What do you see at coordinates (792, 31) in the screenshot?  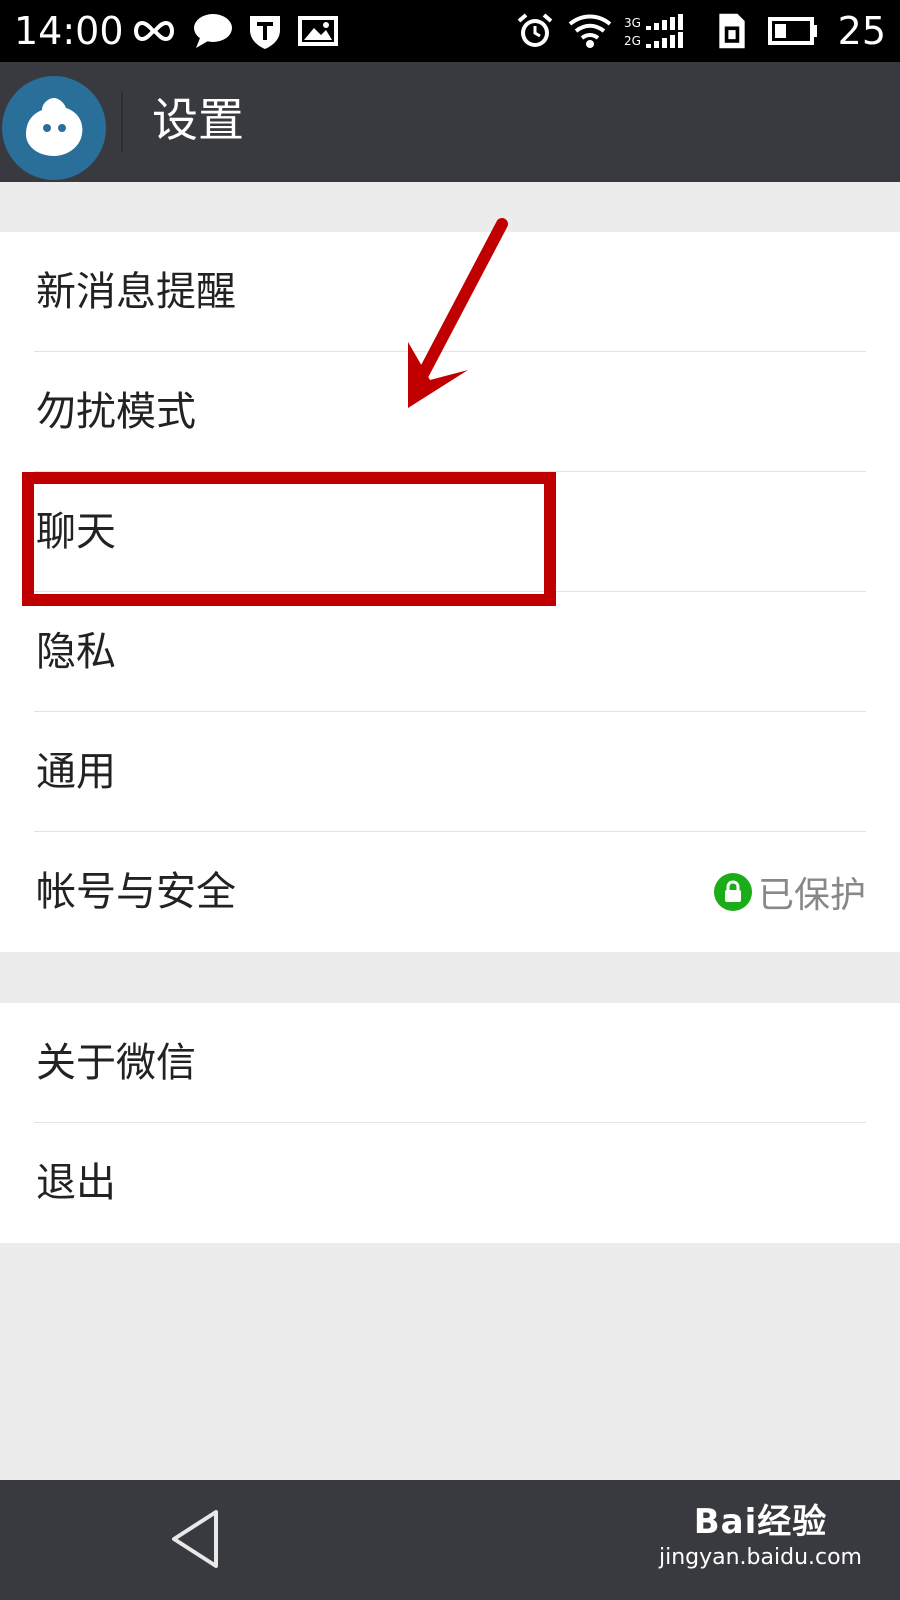 I see `battery-icon` at bounding box center [792, 31].